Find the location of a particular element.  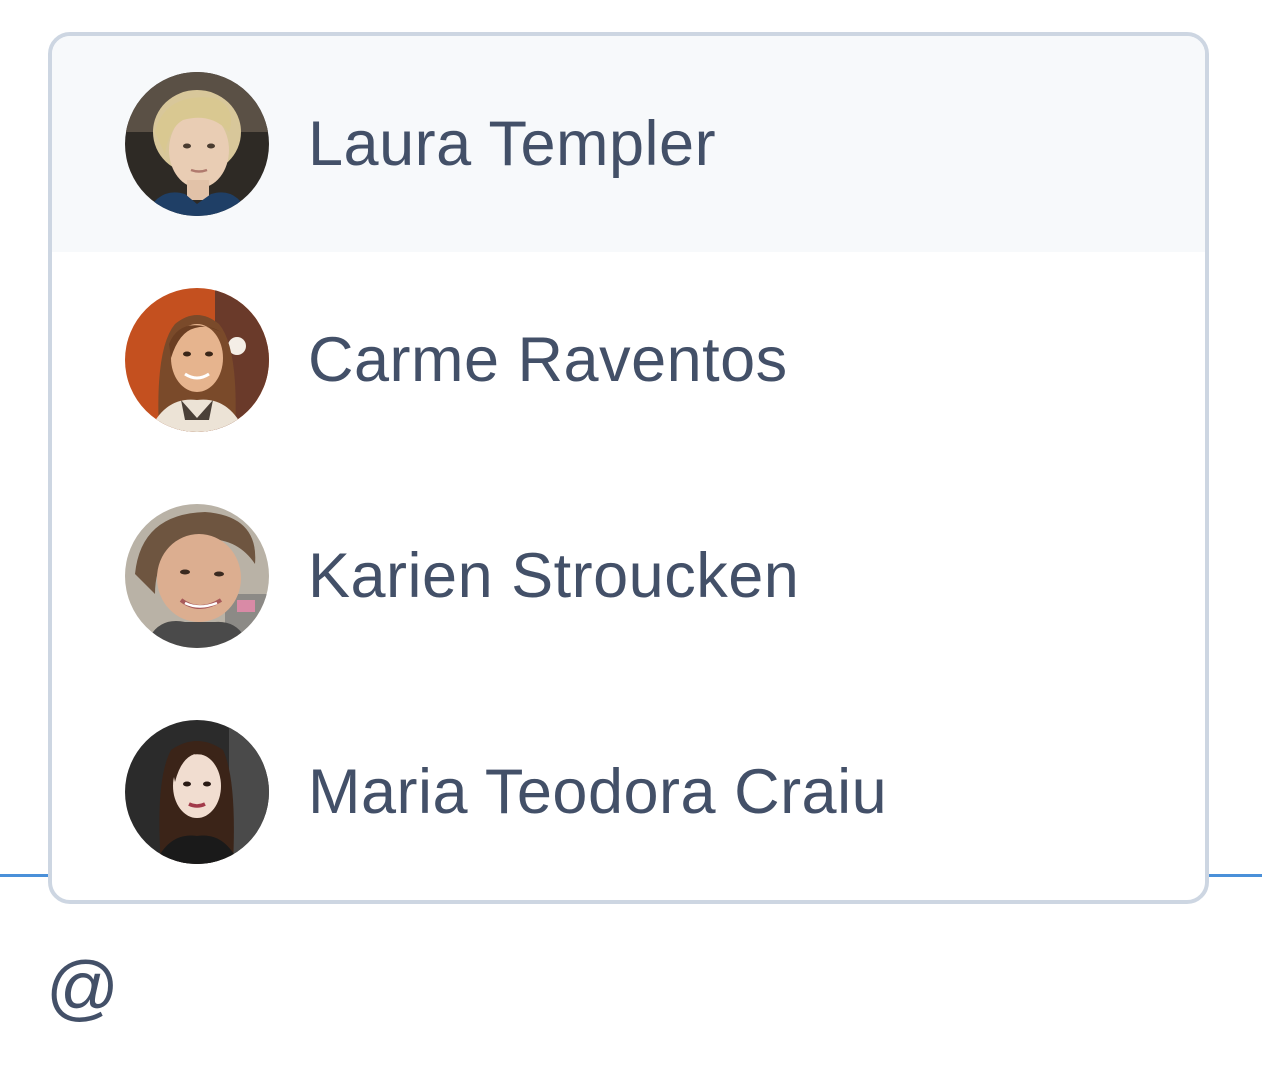

editor-input-text: @ is located at coordinates (82, 988).